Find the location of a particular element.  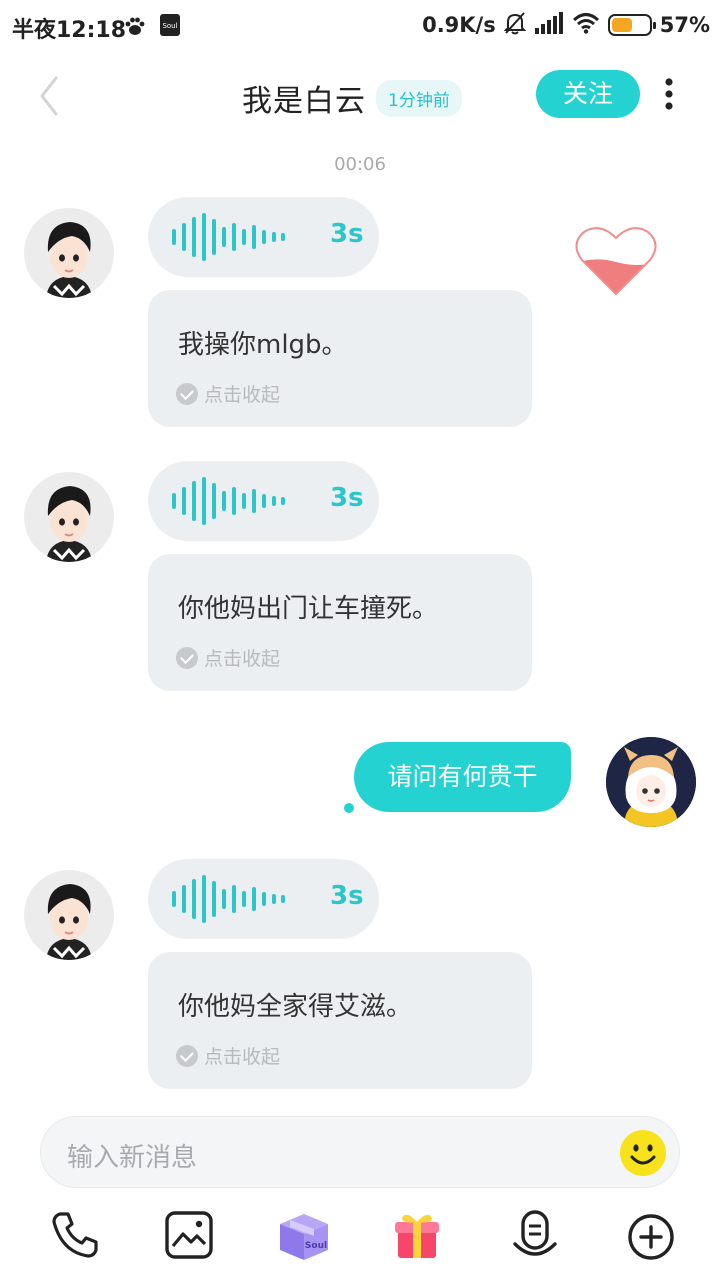

chat-timestamp: 00:06 is located at coordinates (360, 164).